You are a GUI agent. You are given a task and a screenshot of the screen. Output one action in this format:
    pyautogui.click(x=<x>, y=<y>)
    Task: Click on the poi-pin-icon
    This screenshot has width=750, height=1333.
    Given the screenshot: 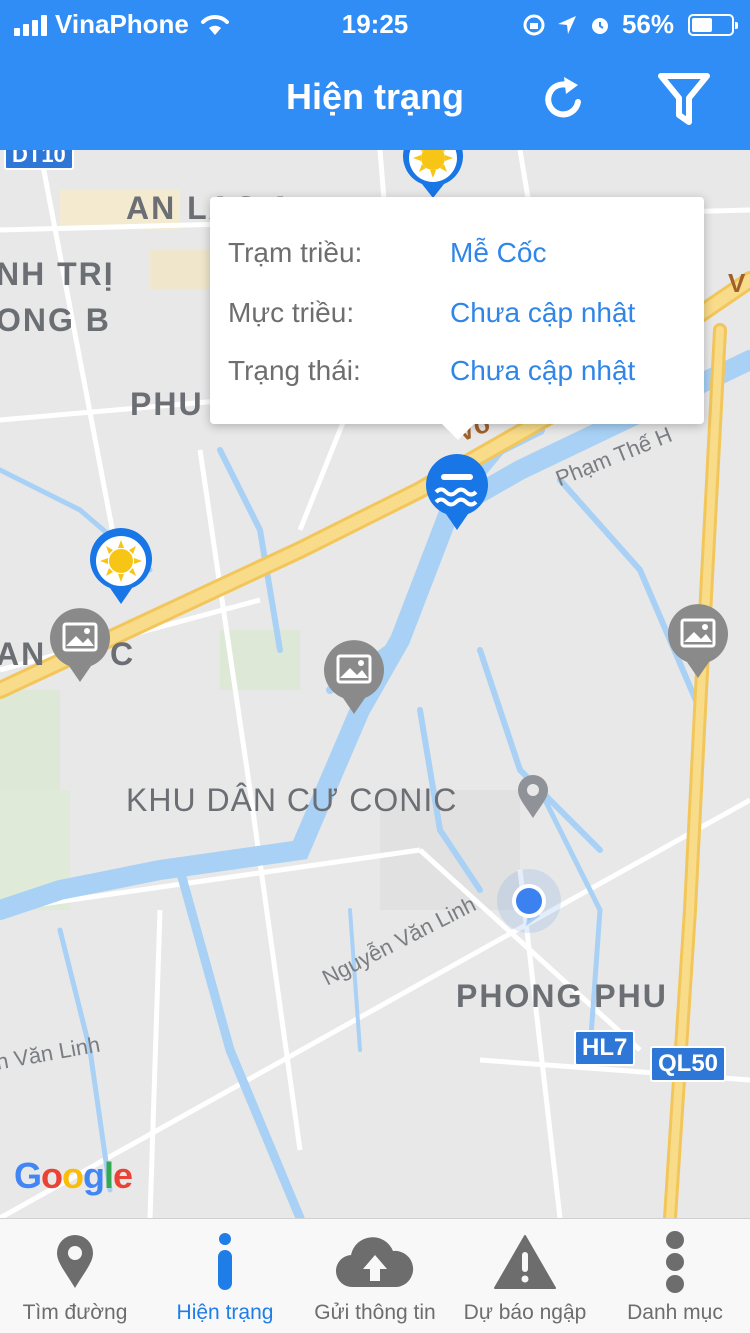 What is the action you would take?
    pyautogui.click(x=533, y=797)
    